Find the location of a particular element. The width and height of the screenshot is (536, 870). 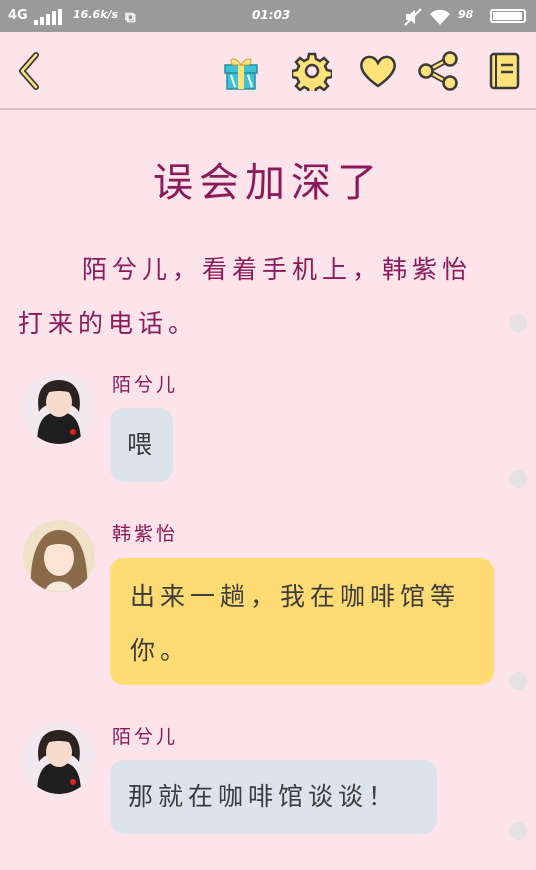

battery-icon is located at coordinates (508, 16).